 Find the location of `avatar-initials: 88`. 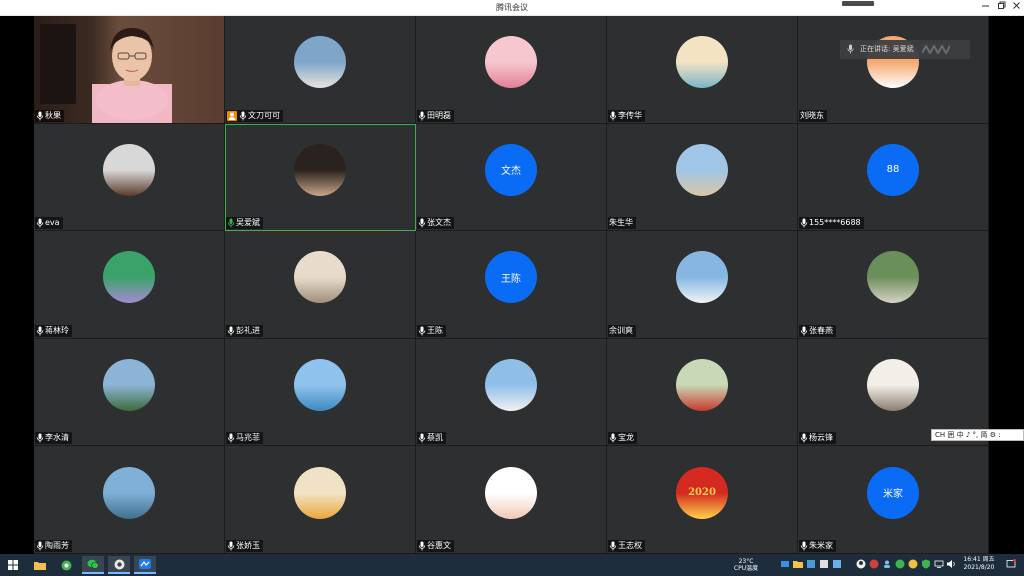

avatar-initials: 88 is located at coordinates (893, 170).